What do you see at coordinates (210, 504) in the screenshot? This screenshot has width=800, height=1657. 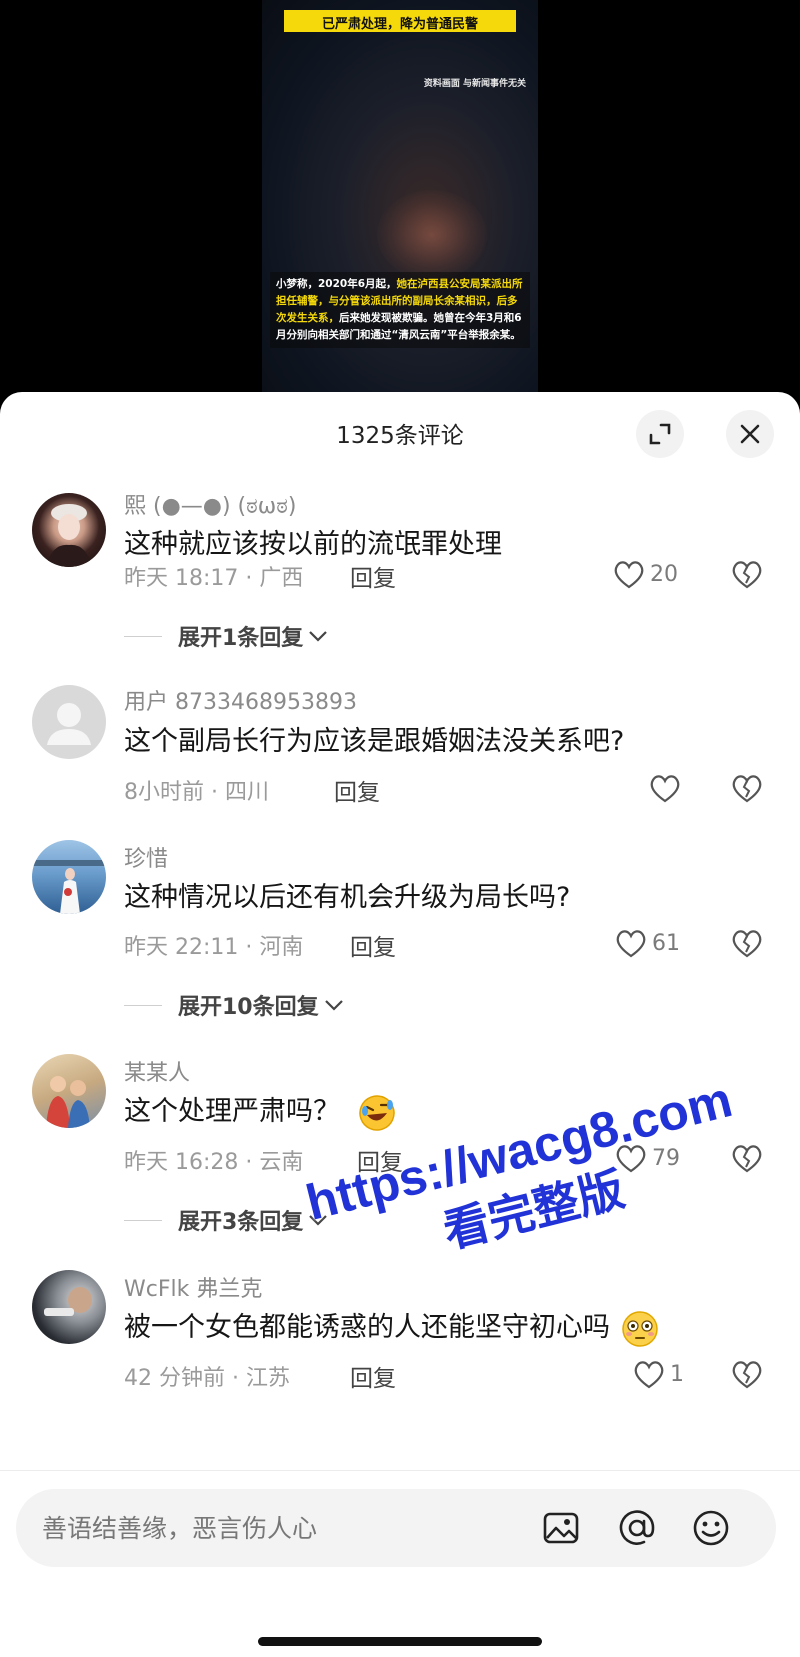 I see `comment-username: 熙 (●—●) (ಠωಠ)` at bounding box center [210, 504].